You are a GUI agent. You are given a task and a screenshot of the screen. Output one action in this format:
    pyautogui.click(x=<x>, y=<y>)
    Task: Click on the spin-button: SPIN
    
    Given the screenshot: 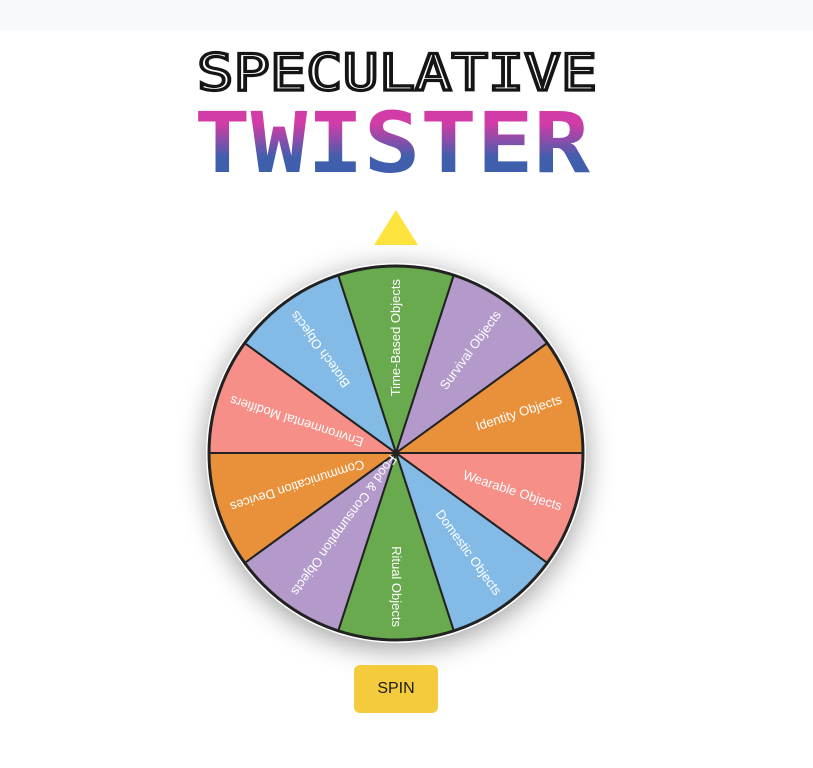 What is the action you would take?
    pyautogui.click(x=396, y=689)
    